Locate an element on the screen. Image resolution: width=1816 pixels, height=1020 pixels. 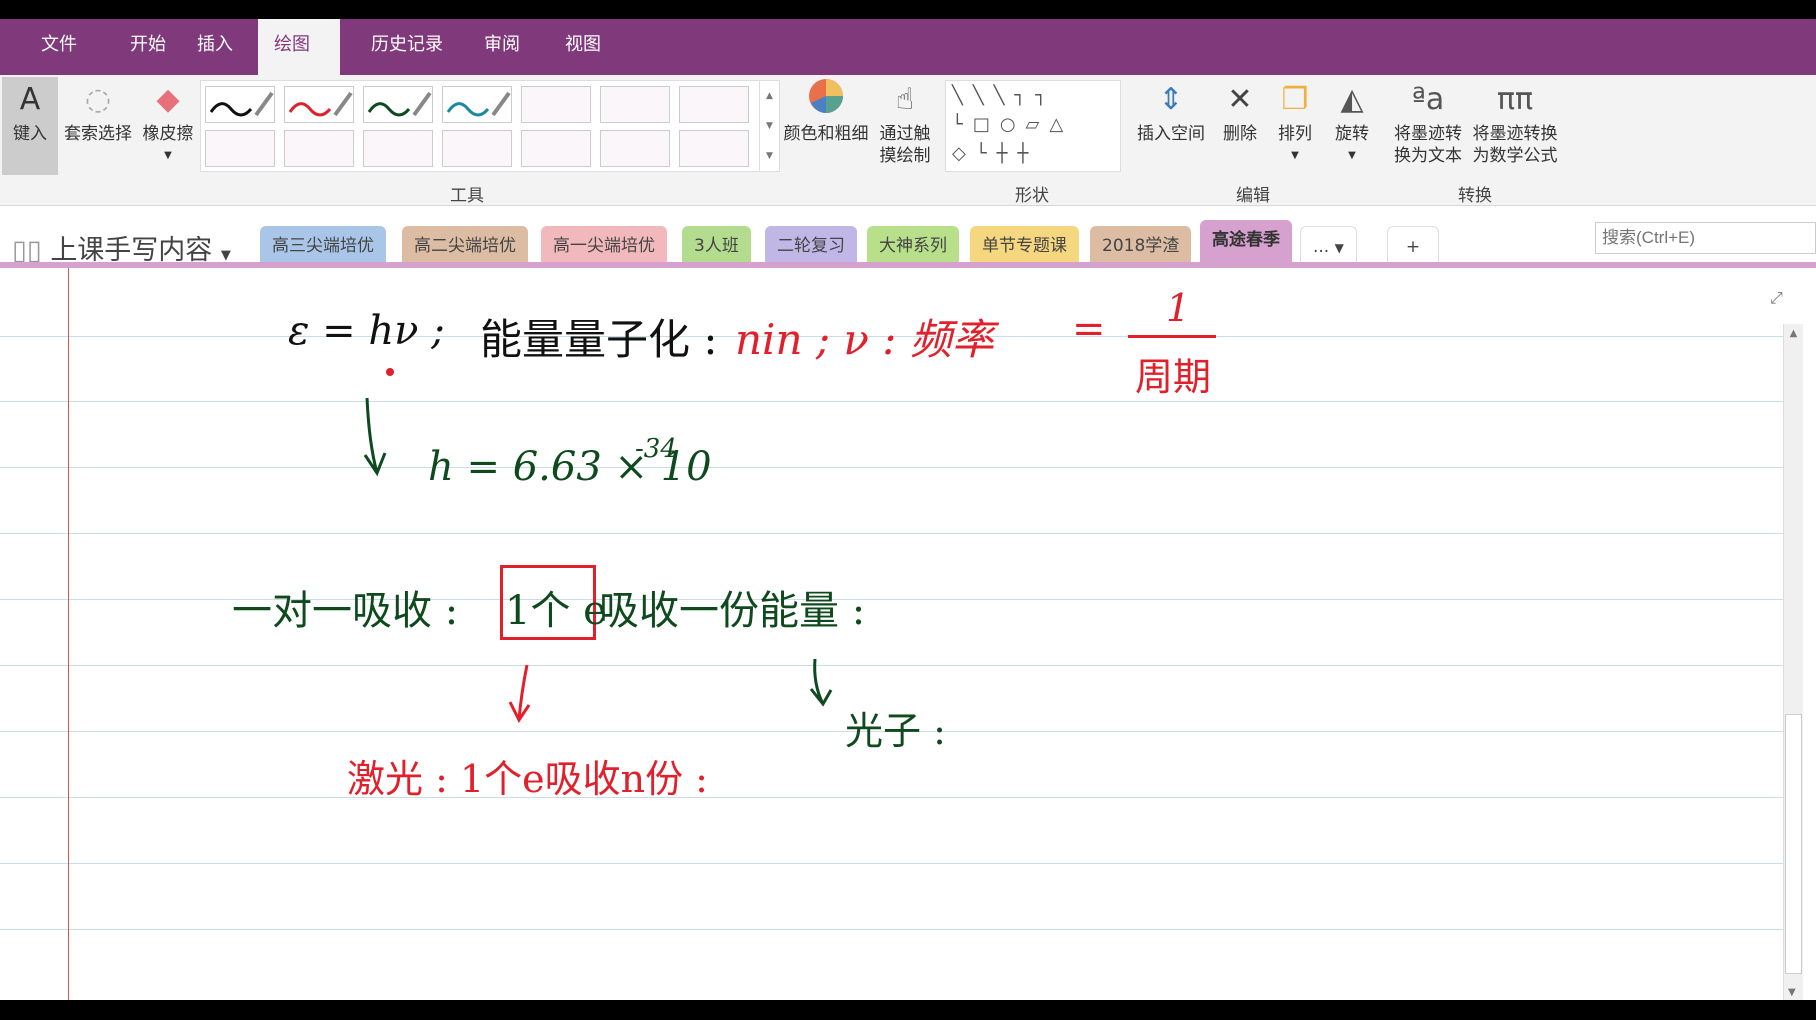
delete-button: ✕ 删除 is located at coordinates (1240, 111).